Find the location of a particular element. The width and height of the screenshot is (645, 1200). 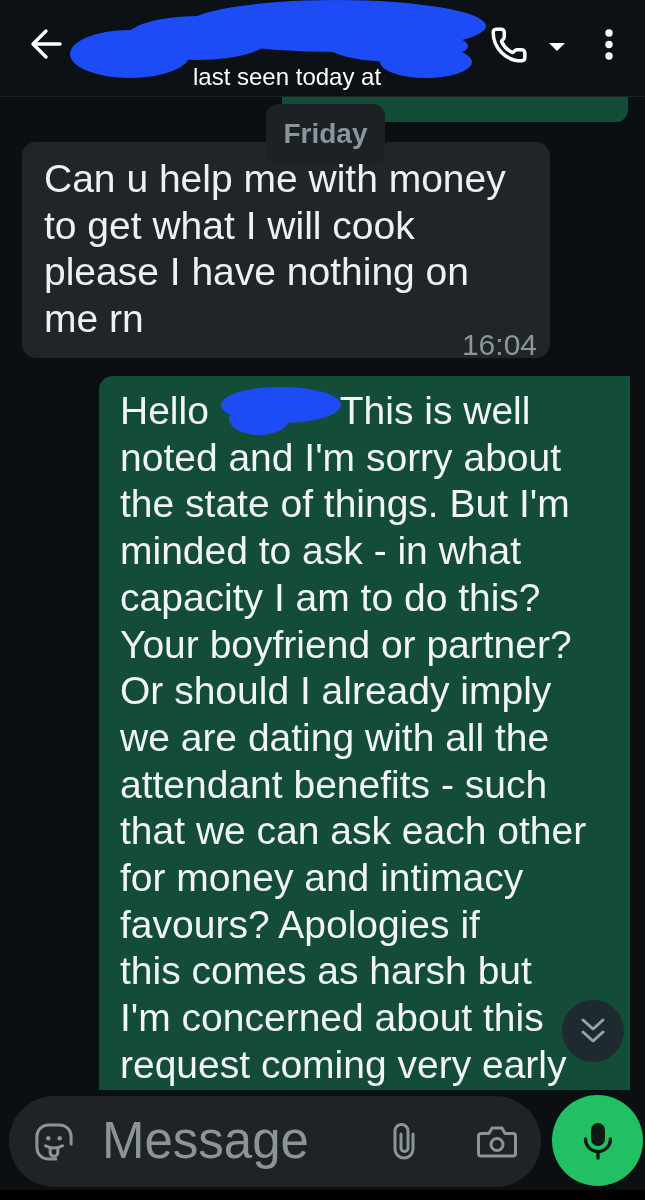

date-chip: Friday is located at coordinates (325, 134).